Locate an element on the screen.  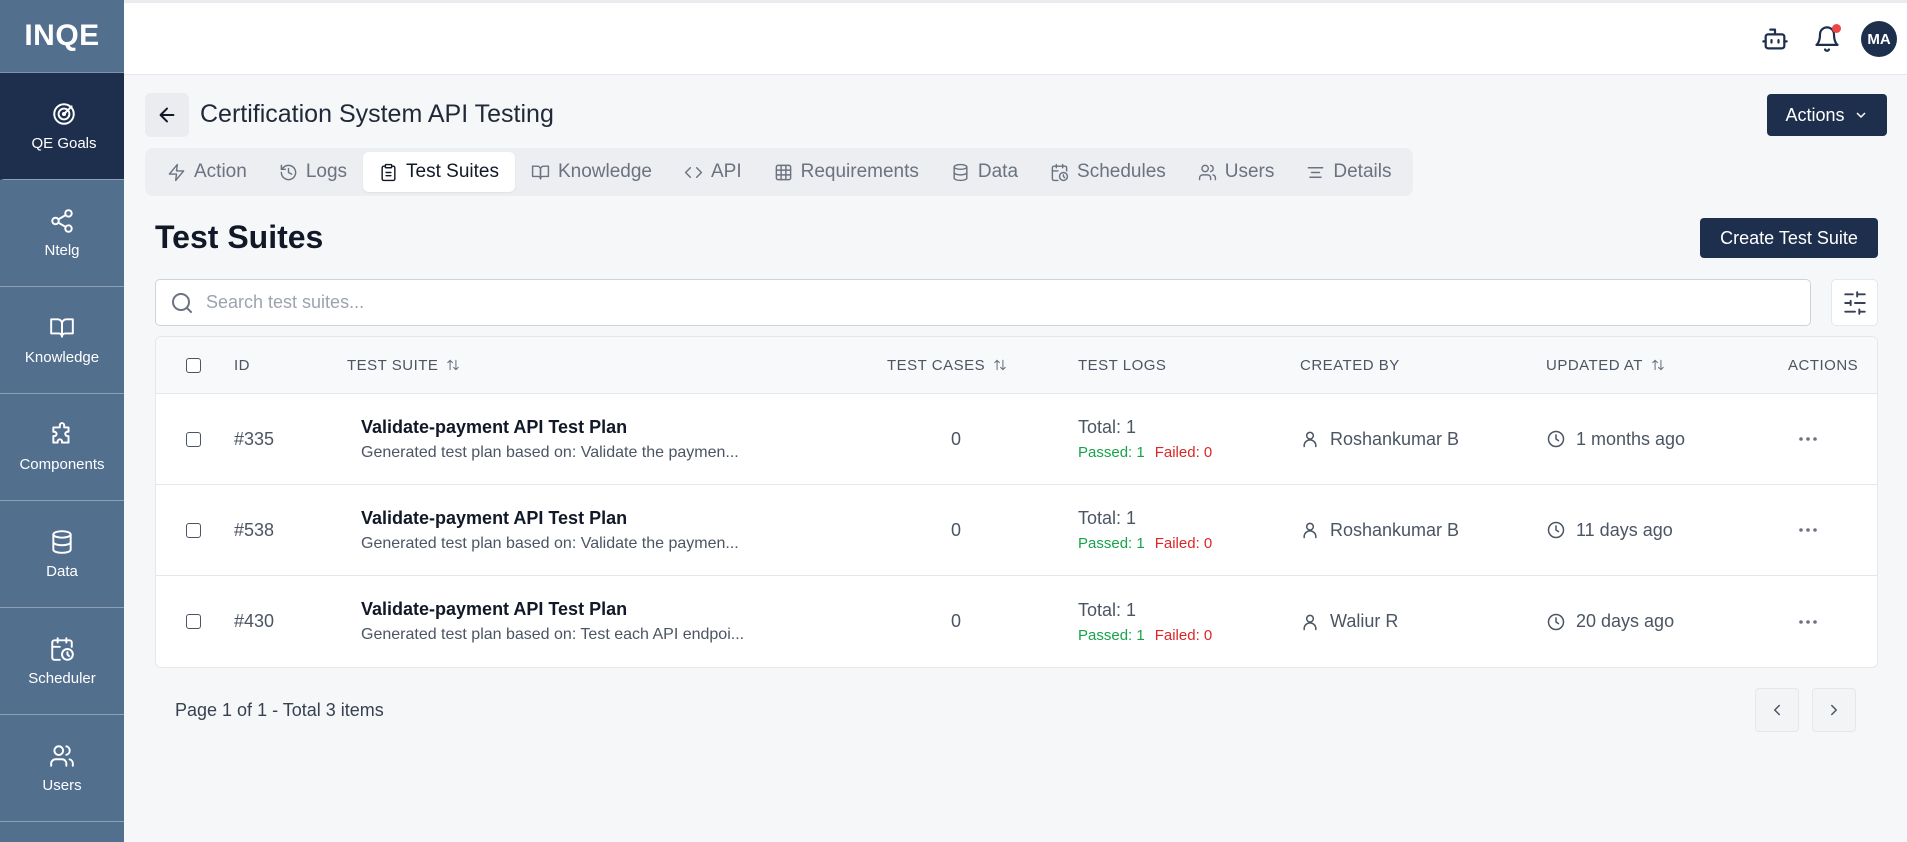
tab-action: Action is located at coordinates (207, 172).